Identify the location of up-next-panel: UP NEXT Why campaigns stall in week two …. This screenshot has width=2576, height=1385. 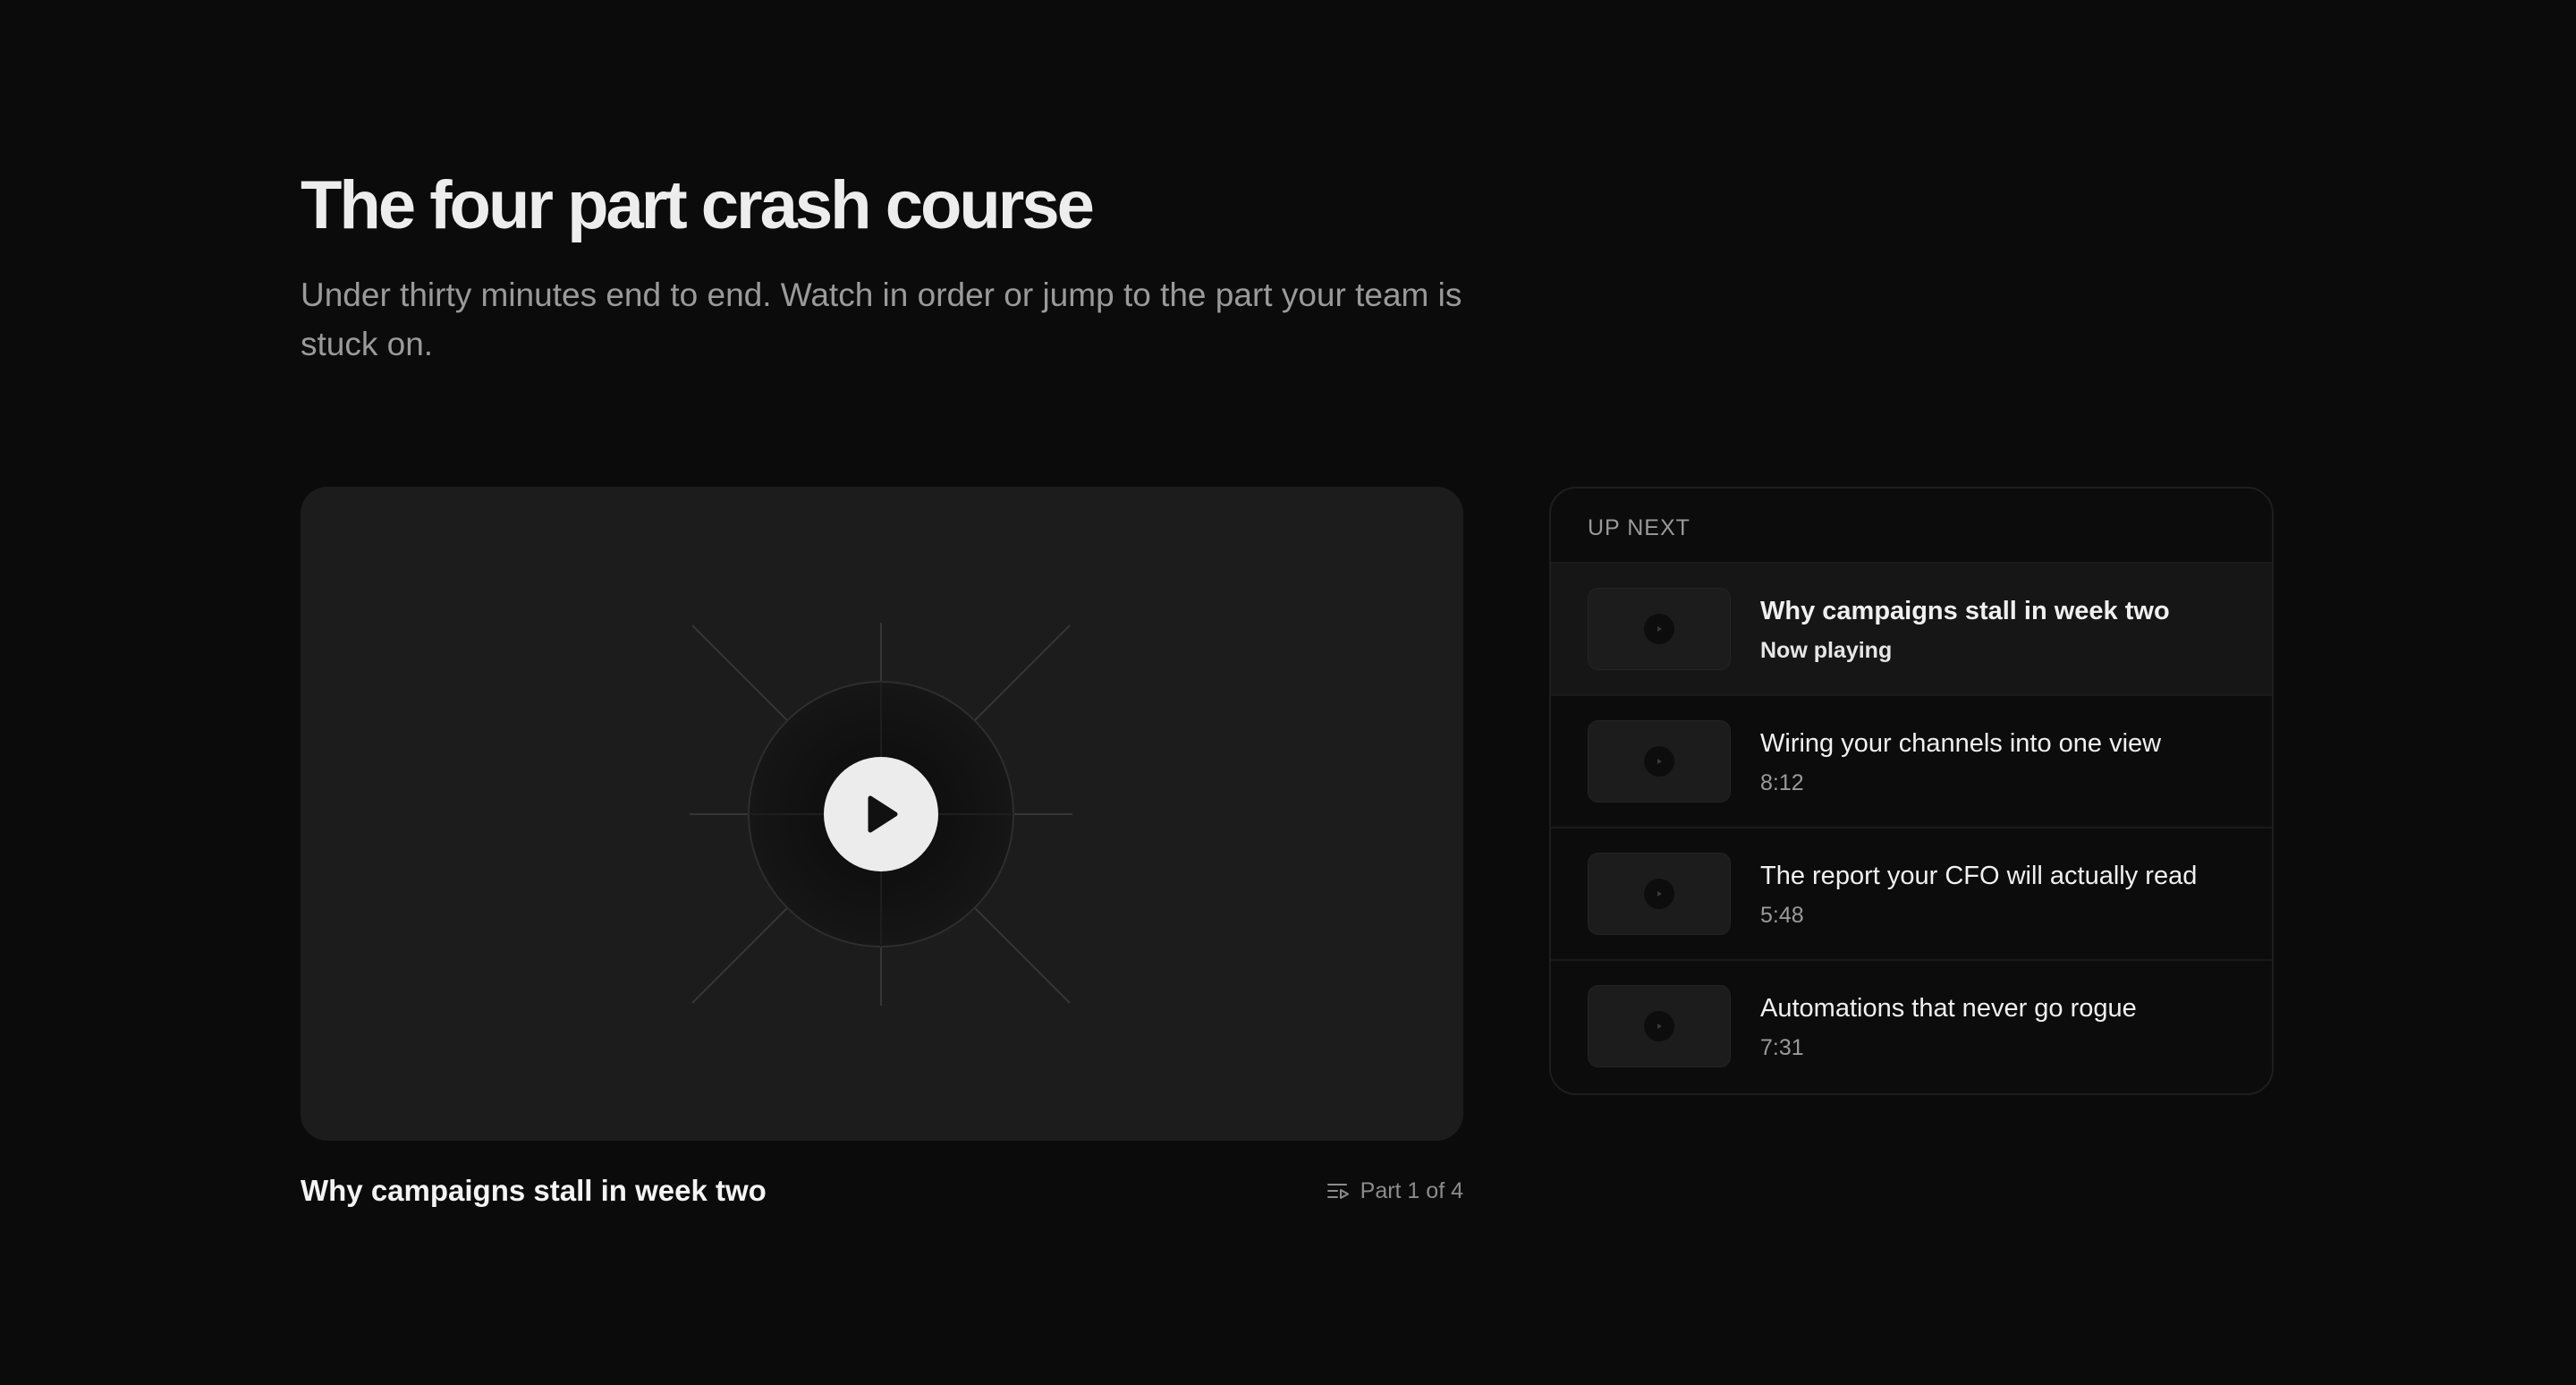
(1911, 791).